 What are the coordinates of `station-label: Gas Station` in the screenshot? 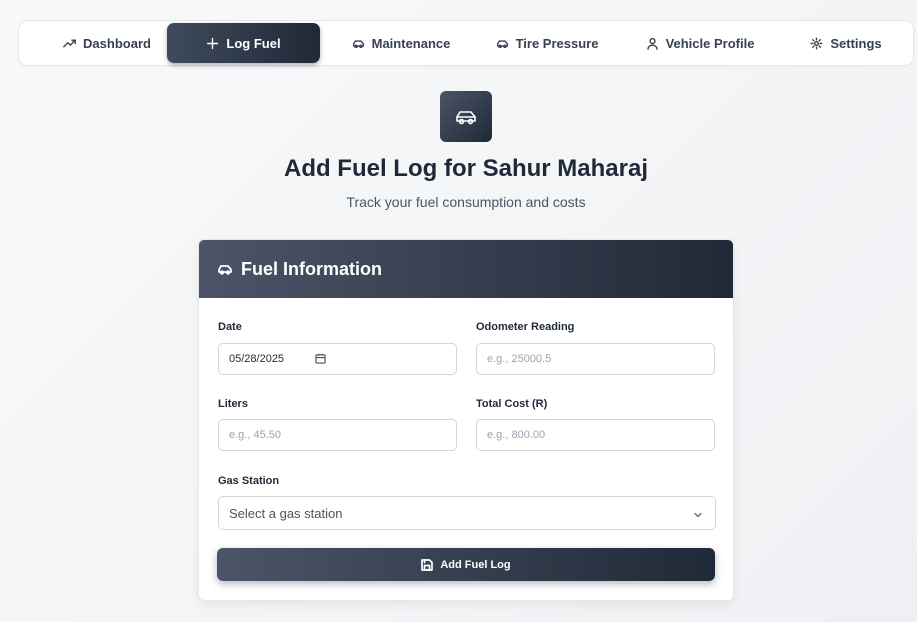 It's located at (249, 481).